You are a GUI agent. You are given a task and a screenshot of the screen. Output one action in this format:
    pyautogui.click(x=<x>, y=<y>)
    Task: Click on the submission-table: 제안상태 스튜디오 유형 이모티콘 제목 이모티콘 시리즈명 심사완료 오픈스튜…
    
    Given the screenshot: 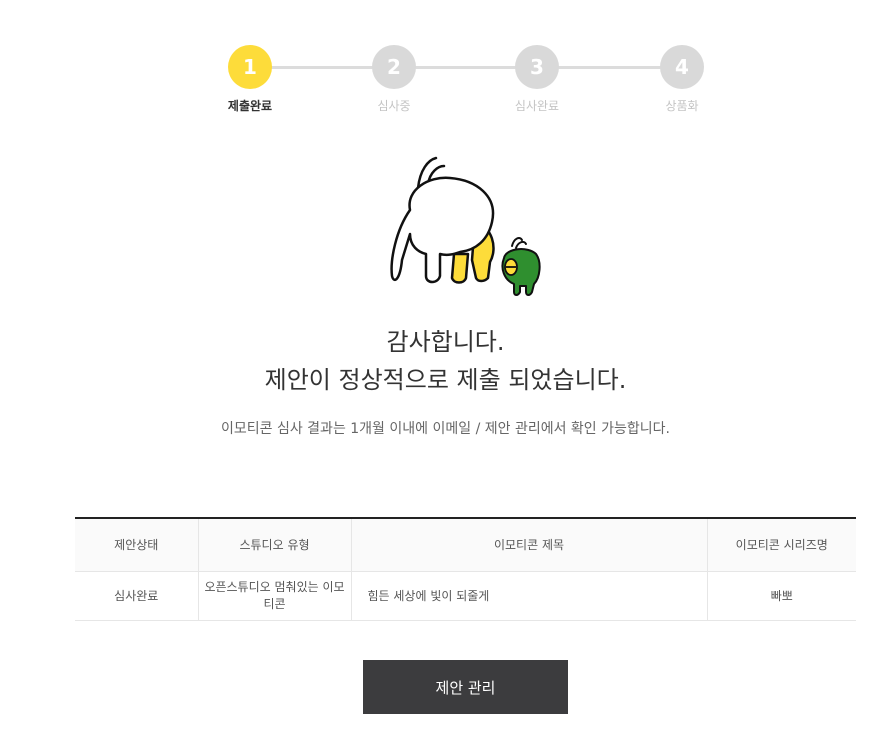 What is the action you would take?
    pyautogui.click(x=465, y=569)
    